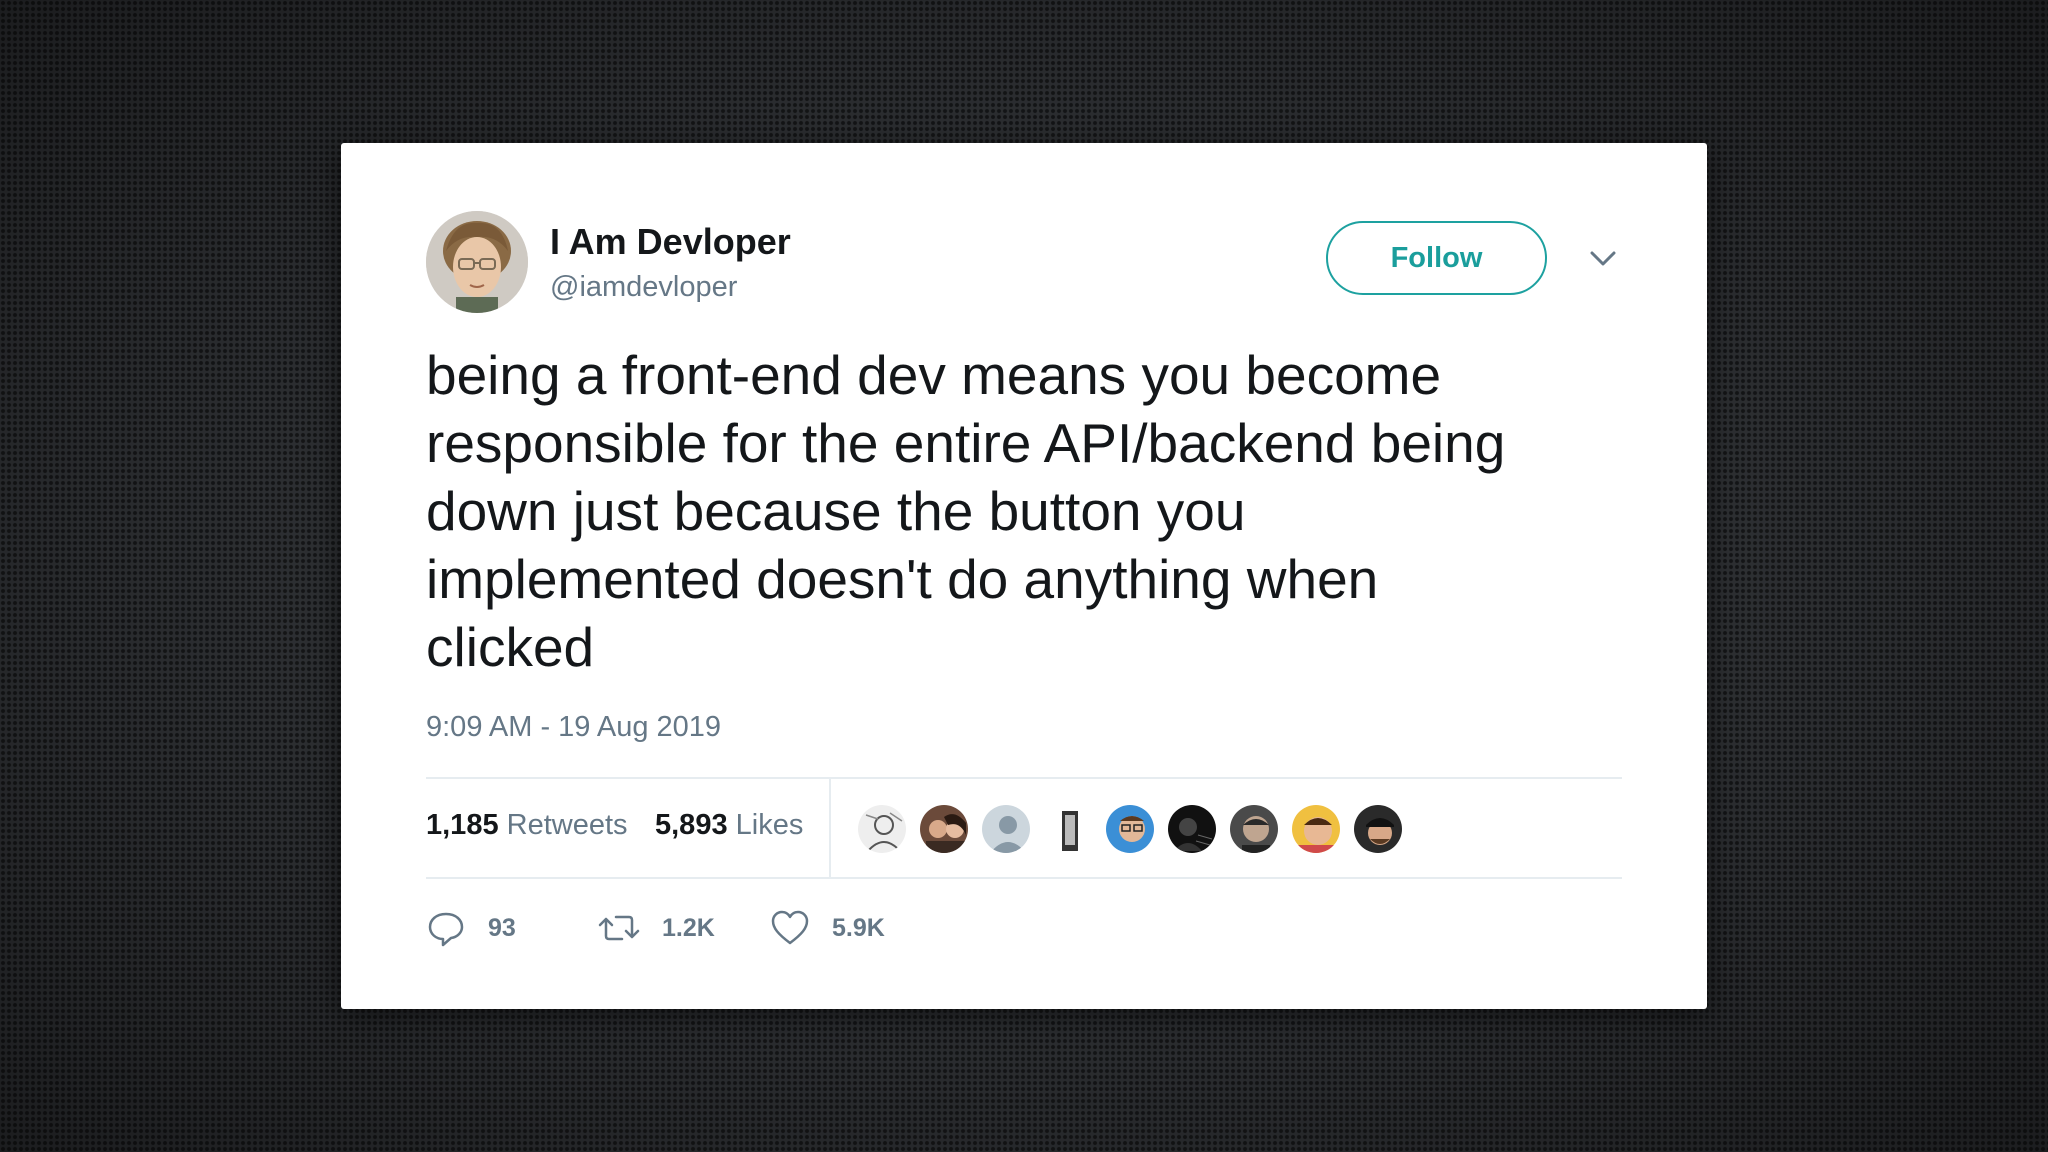  I want to click on tweet-text-line: being a front-end dev means you become, so click(934, 375).